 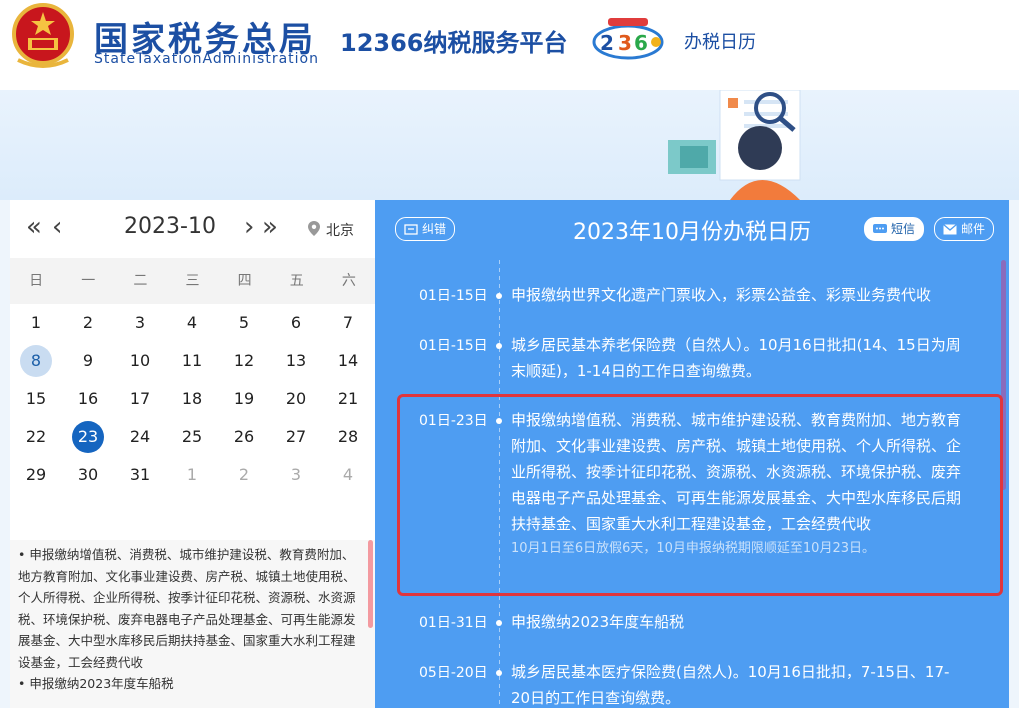 What do you see at coordinates (331, 230) in the screenshot?
I see `city-selector: 北京` at bounding box center [331, 230].